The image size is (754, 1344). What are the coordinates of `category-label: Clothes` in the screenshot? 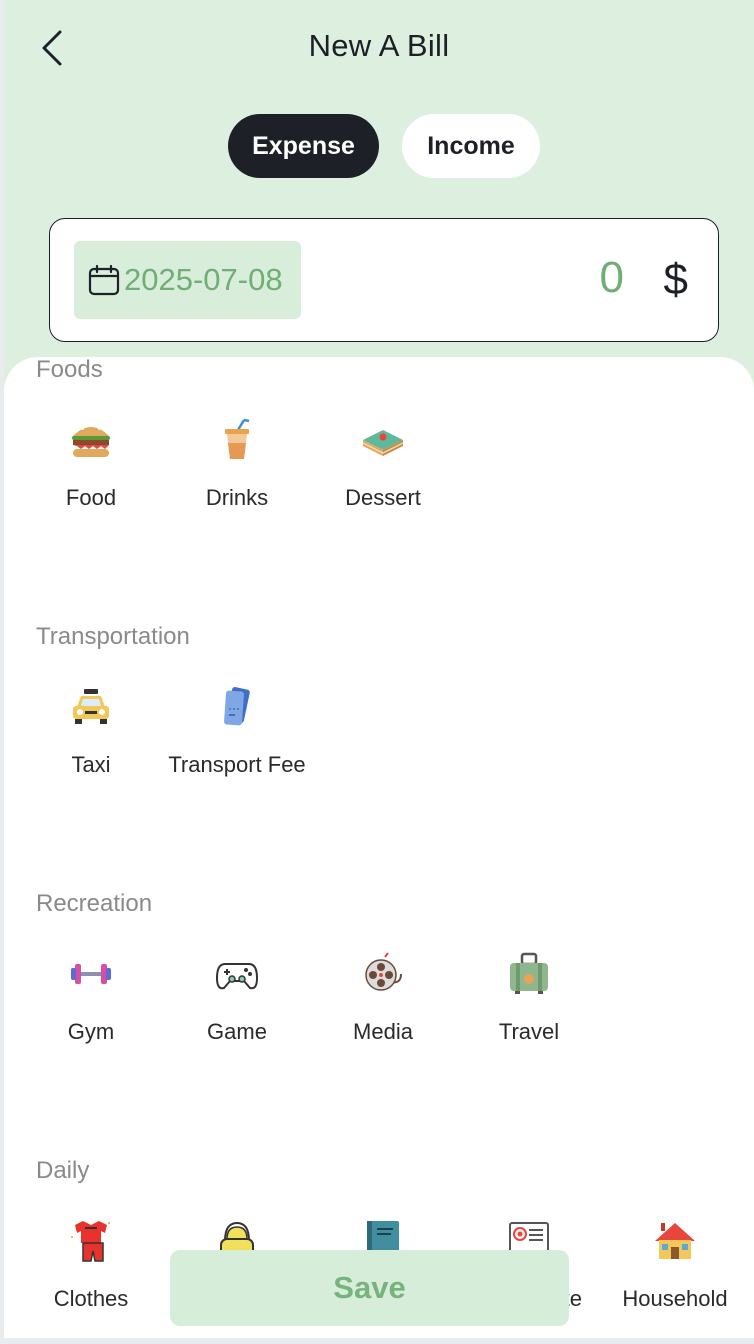 It's located at (91, 1298).